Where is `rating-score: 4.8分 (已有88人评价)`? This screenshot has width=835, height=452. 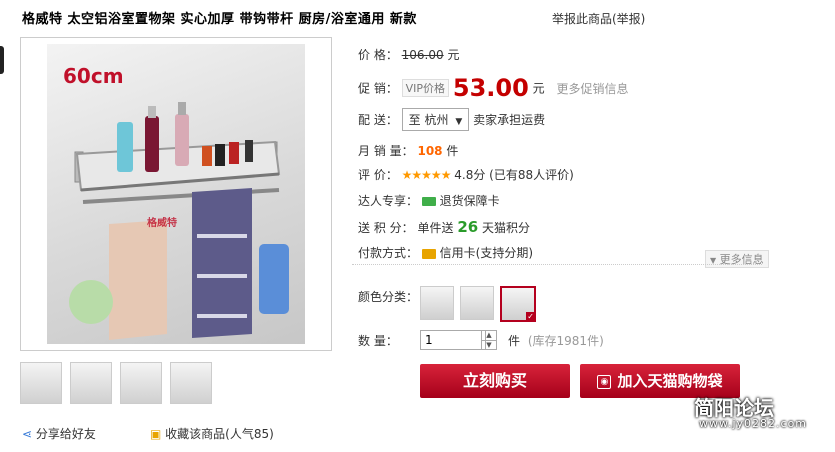 rating-score: 4.8分 (已有88人评价) is located at coordinates (514, 175).